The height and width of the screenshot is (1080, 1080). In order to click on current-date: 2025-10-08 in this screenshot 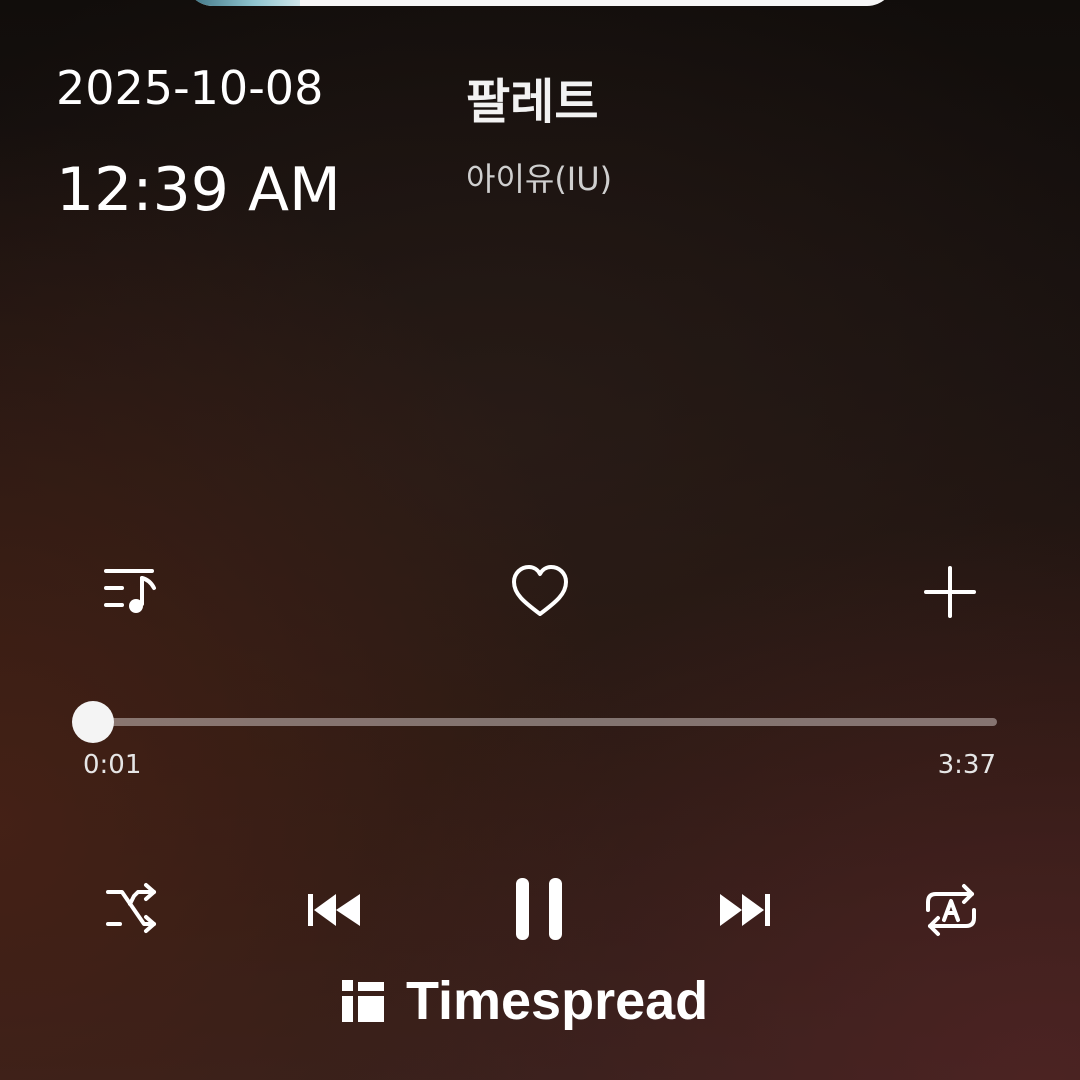, I will do `click(190, 88)`.